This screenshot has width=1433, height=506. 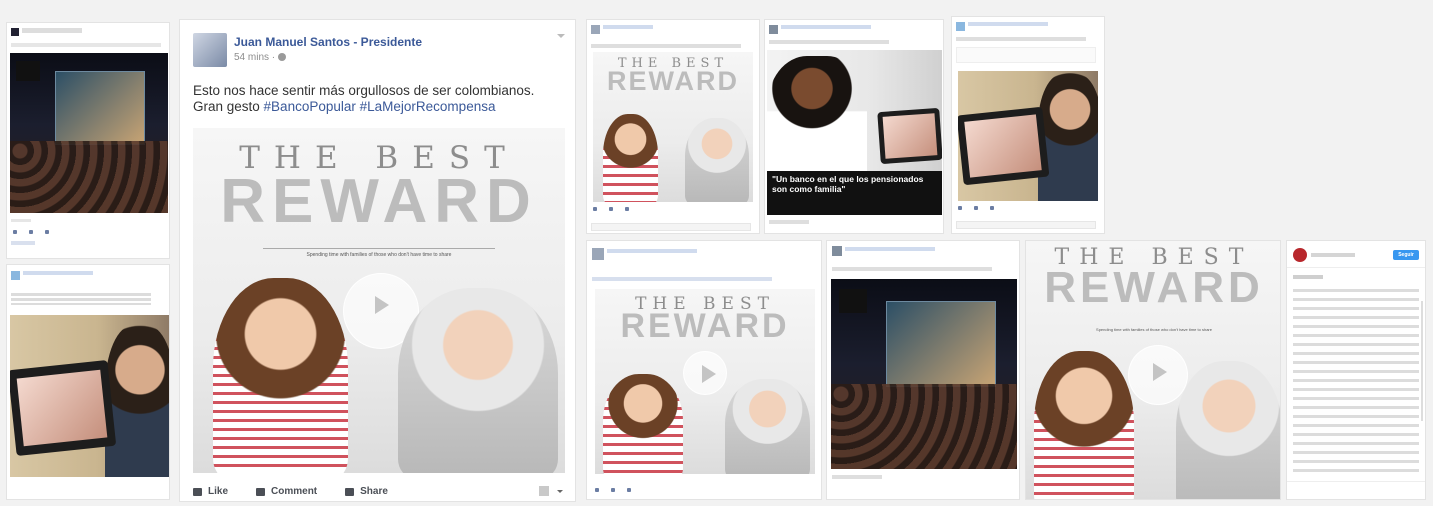 I want to click on globe-icon, so click(x=281, y=57).